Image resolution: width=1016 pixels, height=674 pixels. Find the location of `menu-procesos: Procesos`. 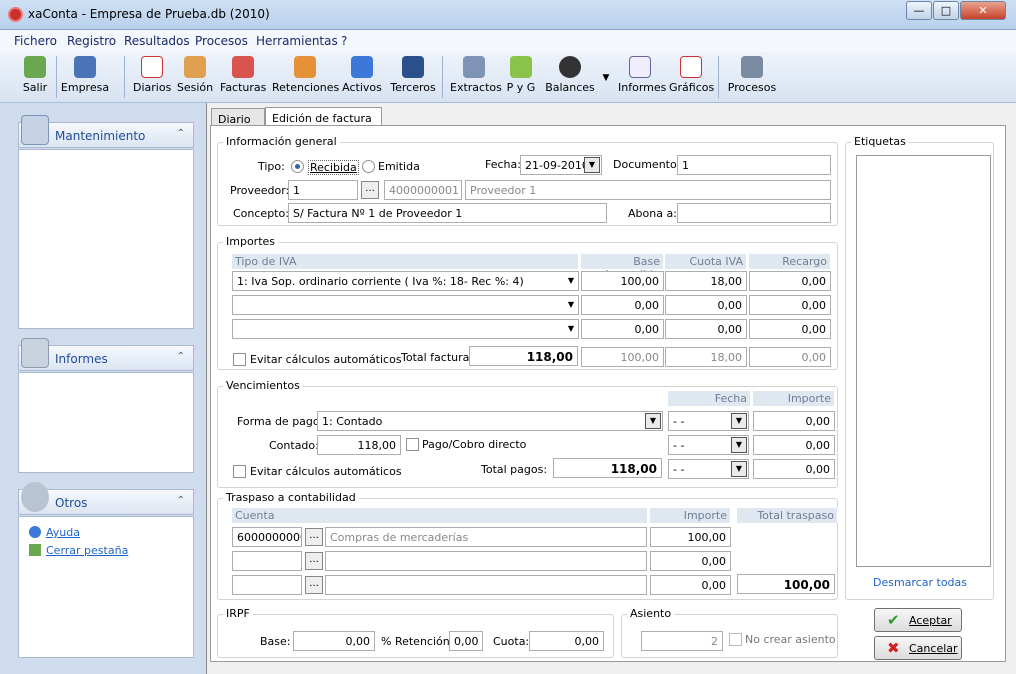

menu-procesos: Procesos is located at coordinates (221, 41).